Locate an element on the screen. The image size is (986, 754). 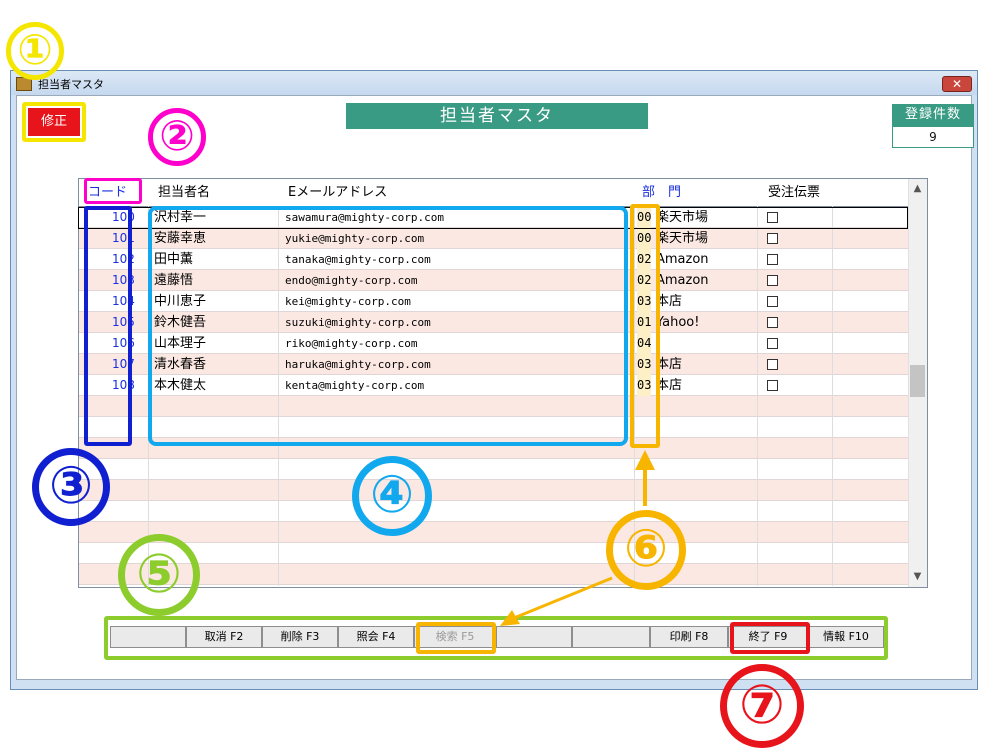
annotation-7: ⑦ is located at coordinates (762, 706).